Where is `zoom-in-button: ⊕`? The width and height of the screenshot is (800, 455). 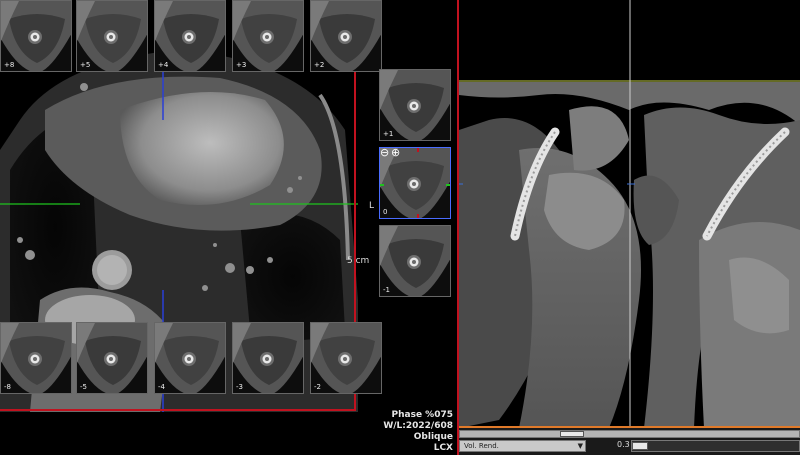
zoom-in-button: ⊕ is located at coordinates (395, 152).